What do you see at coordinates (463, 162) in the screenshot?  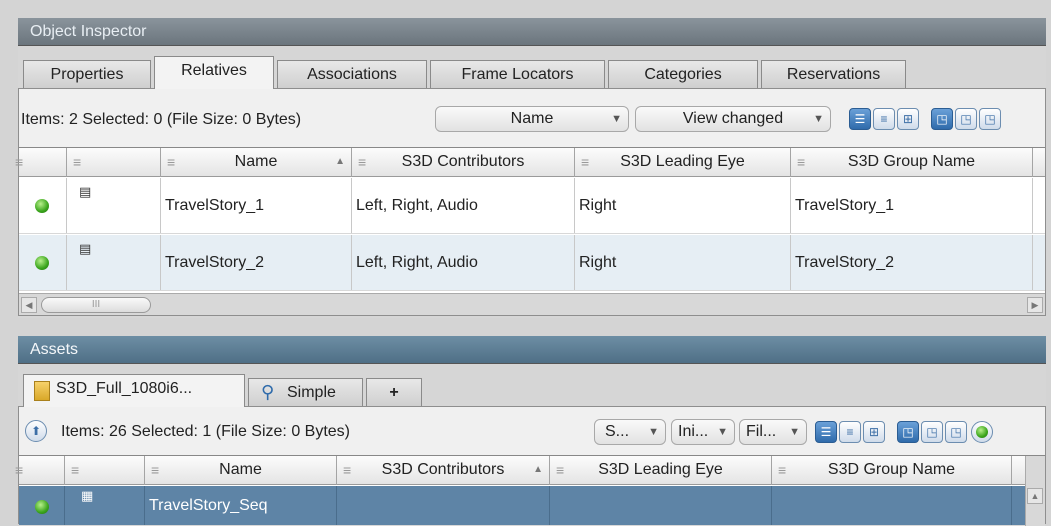 I see `column-header-contributors: ≡ S3D Contributors` at bounding box center [463, 162].